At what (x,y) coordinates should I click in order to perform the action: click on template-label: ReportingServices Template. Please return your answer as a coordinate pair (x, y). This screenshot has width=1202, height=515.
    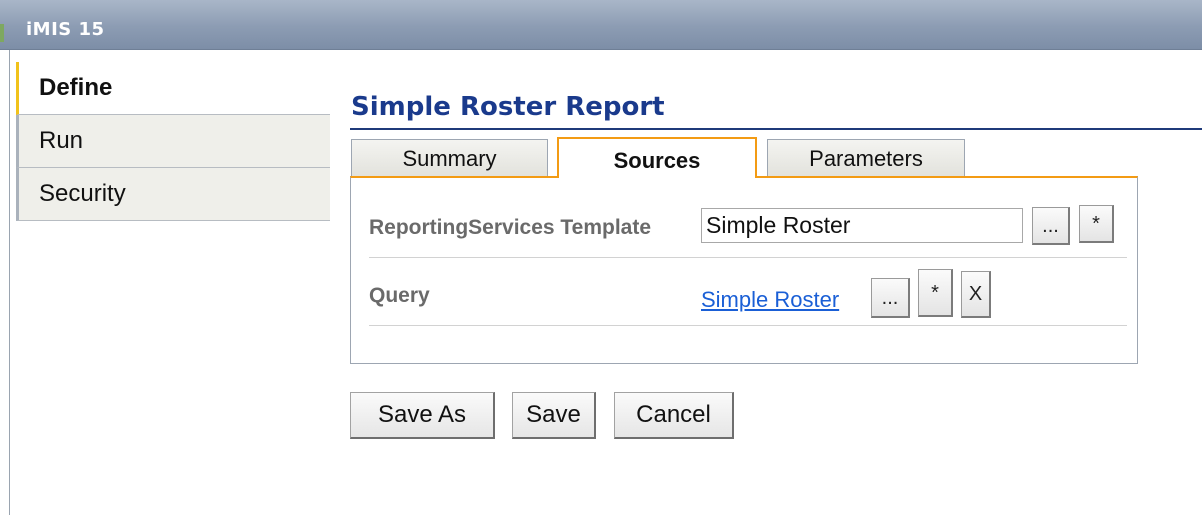
    Looking at the image, I should click on (510, 227).